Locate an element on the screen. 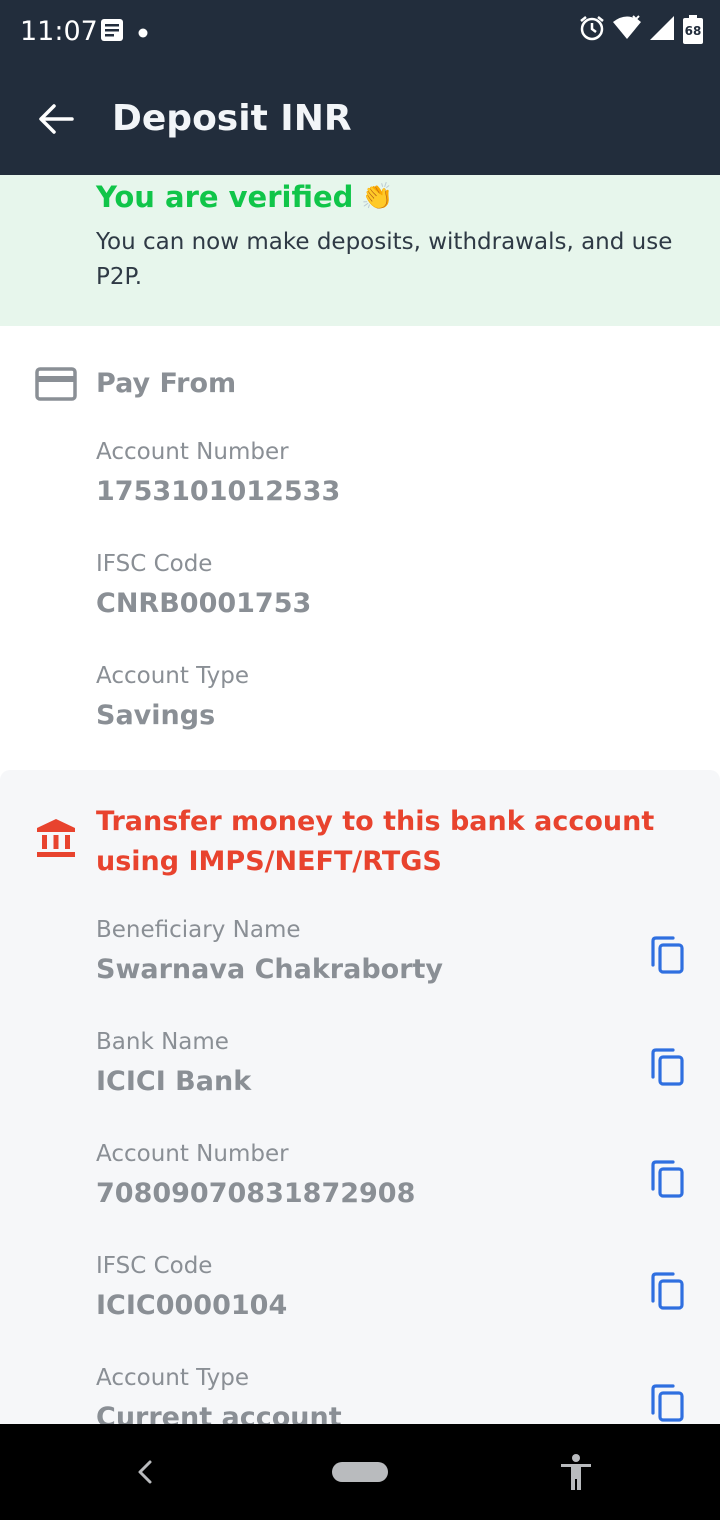 This screenshot has width=720, height=1520. app-bar: Deposit INR is located at coordinates (360, 119).